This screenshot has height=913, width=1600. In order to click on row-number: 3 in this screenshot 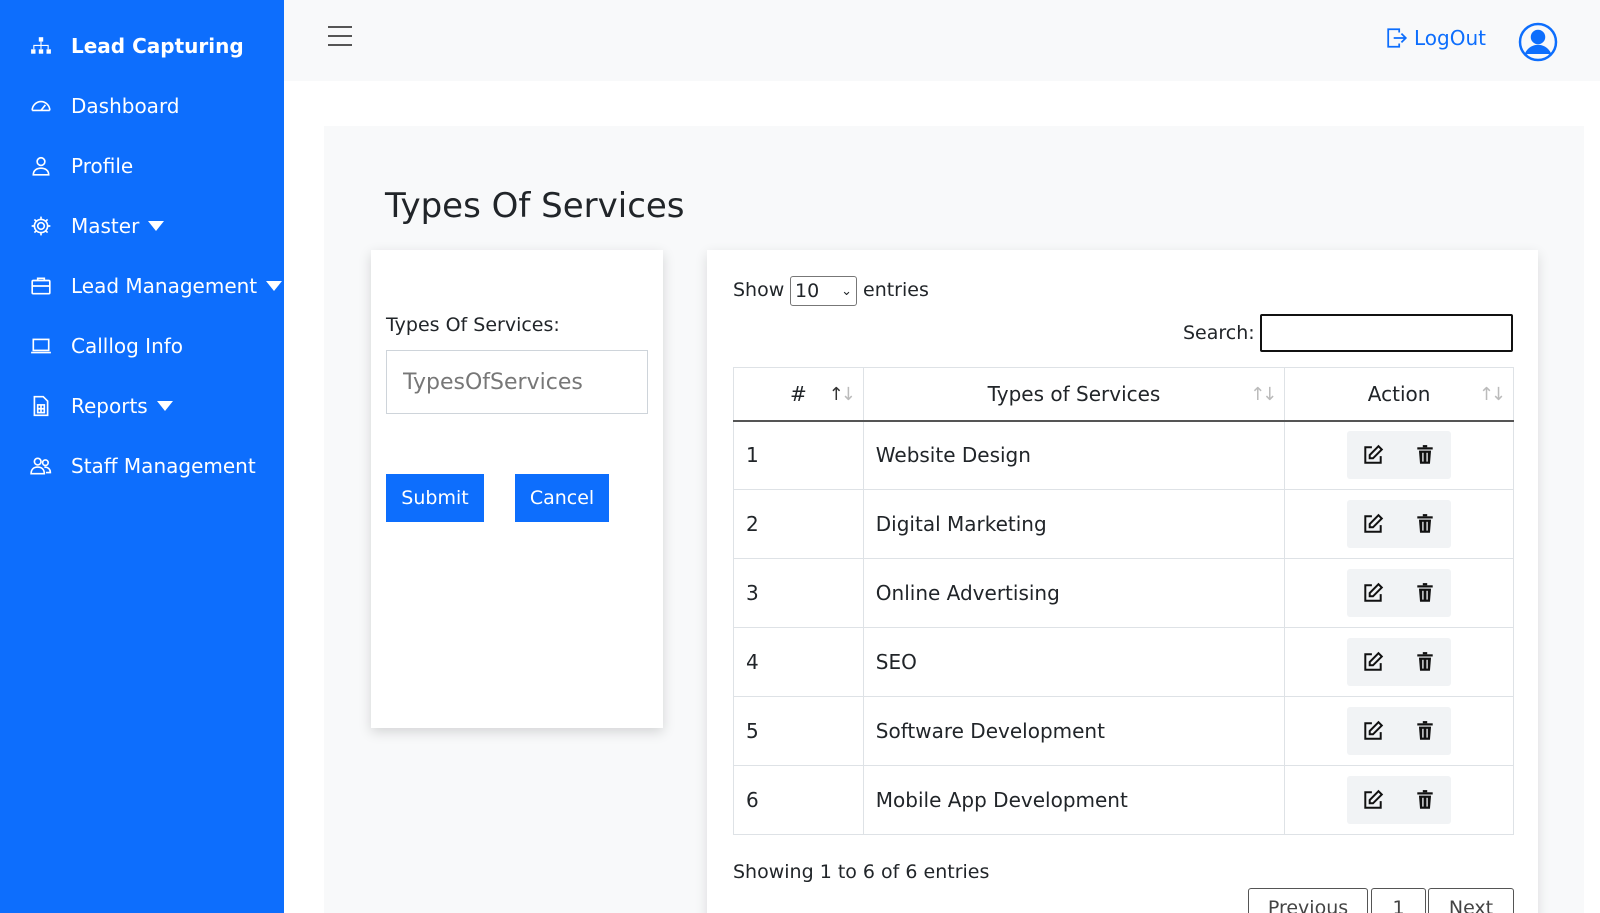, I will do `click(798, 593)`.